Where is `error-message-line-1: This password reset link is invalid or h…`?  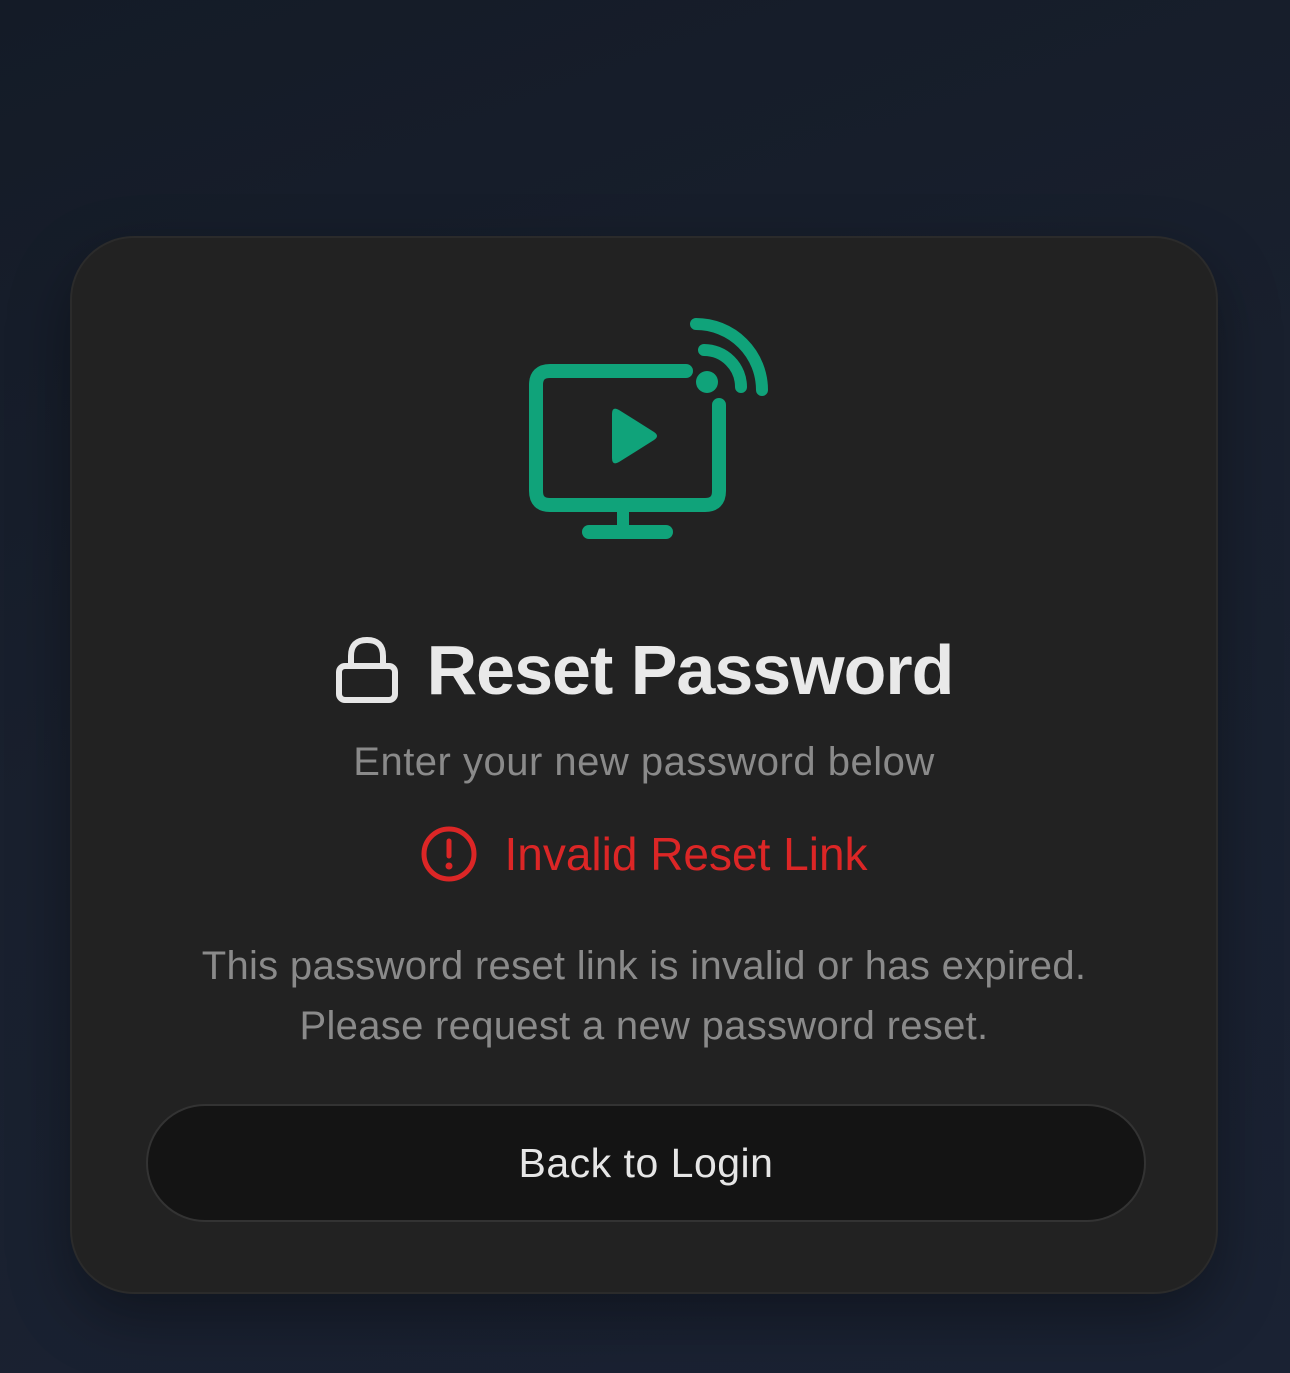
error-message-line-1: This password reset link is invalid or h… is located at coordinates (644, 966).